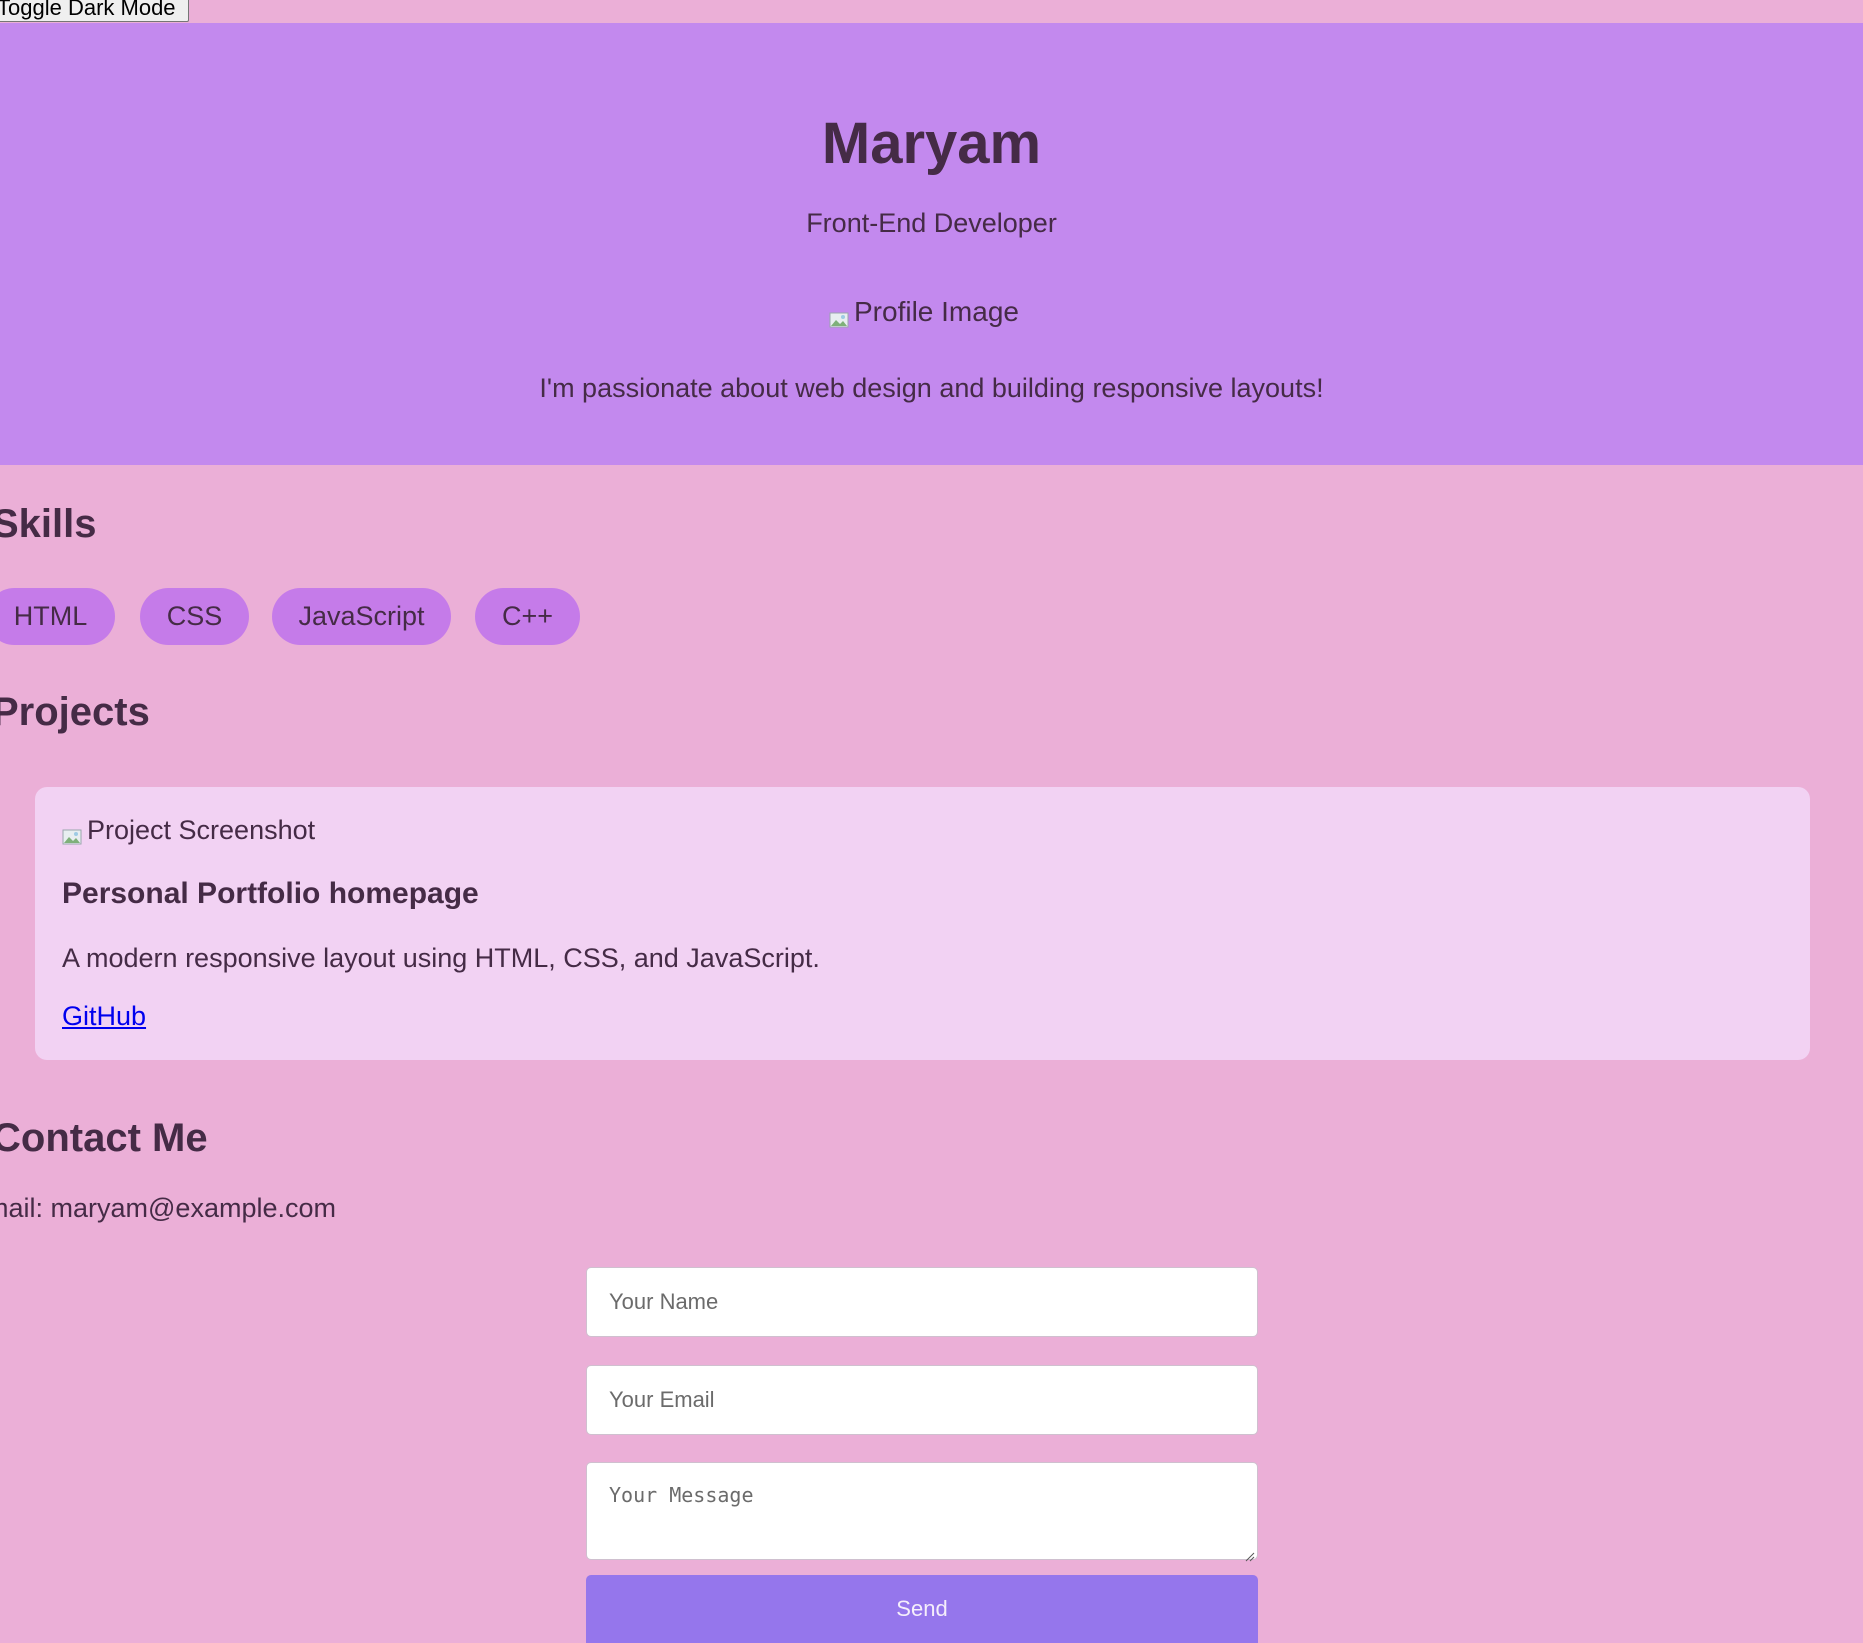 The image size is (1863, 1643). I want to click on resize-grip-icon, so click(1249, 1553).